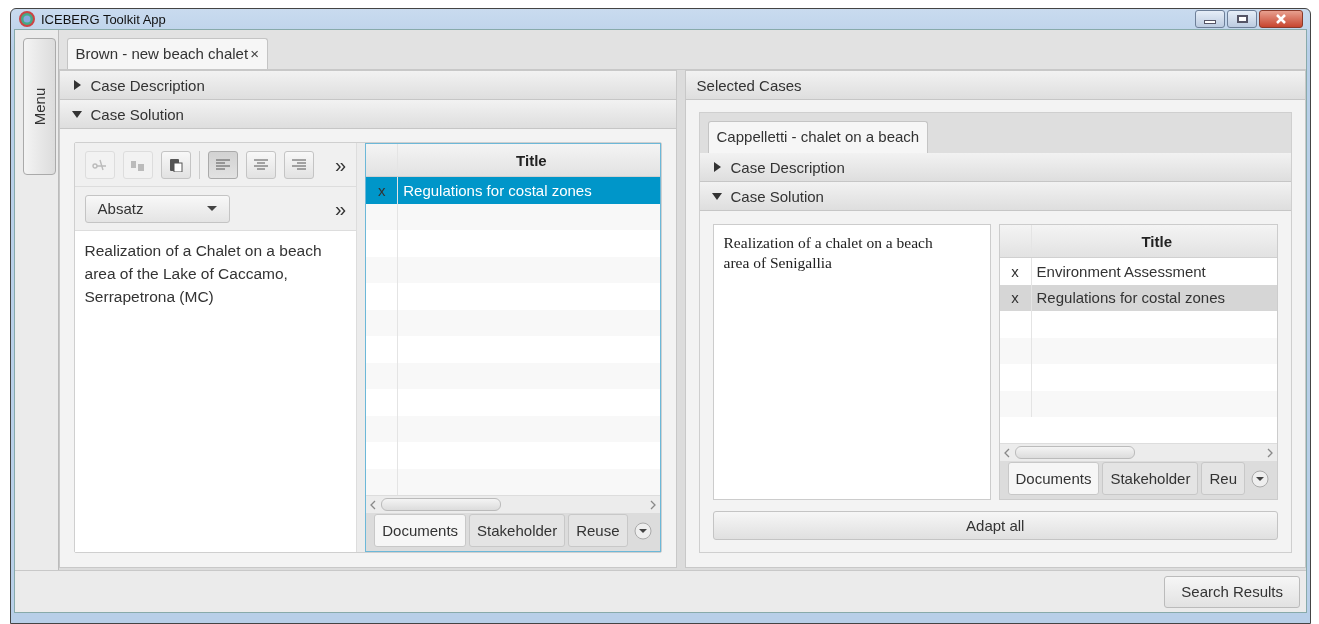 Image resolution: width=1319 pixels, height=624 pixels. I want to click on align-left-button, so click(222, 164).